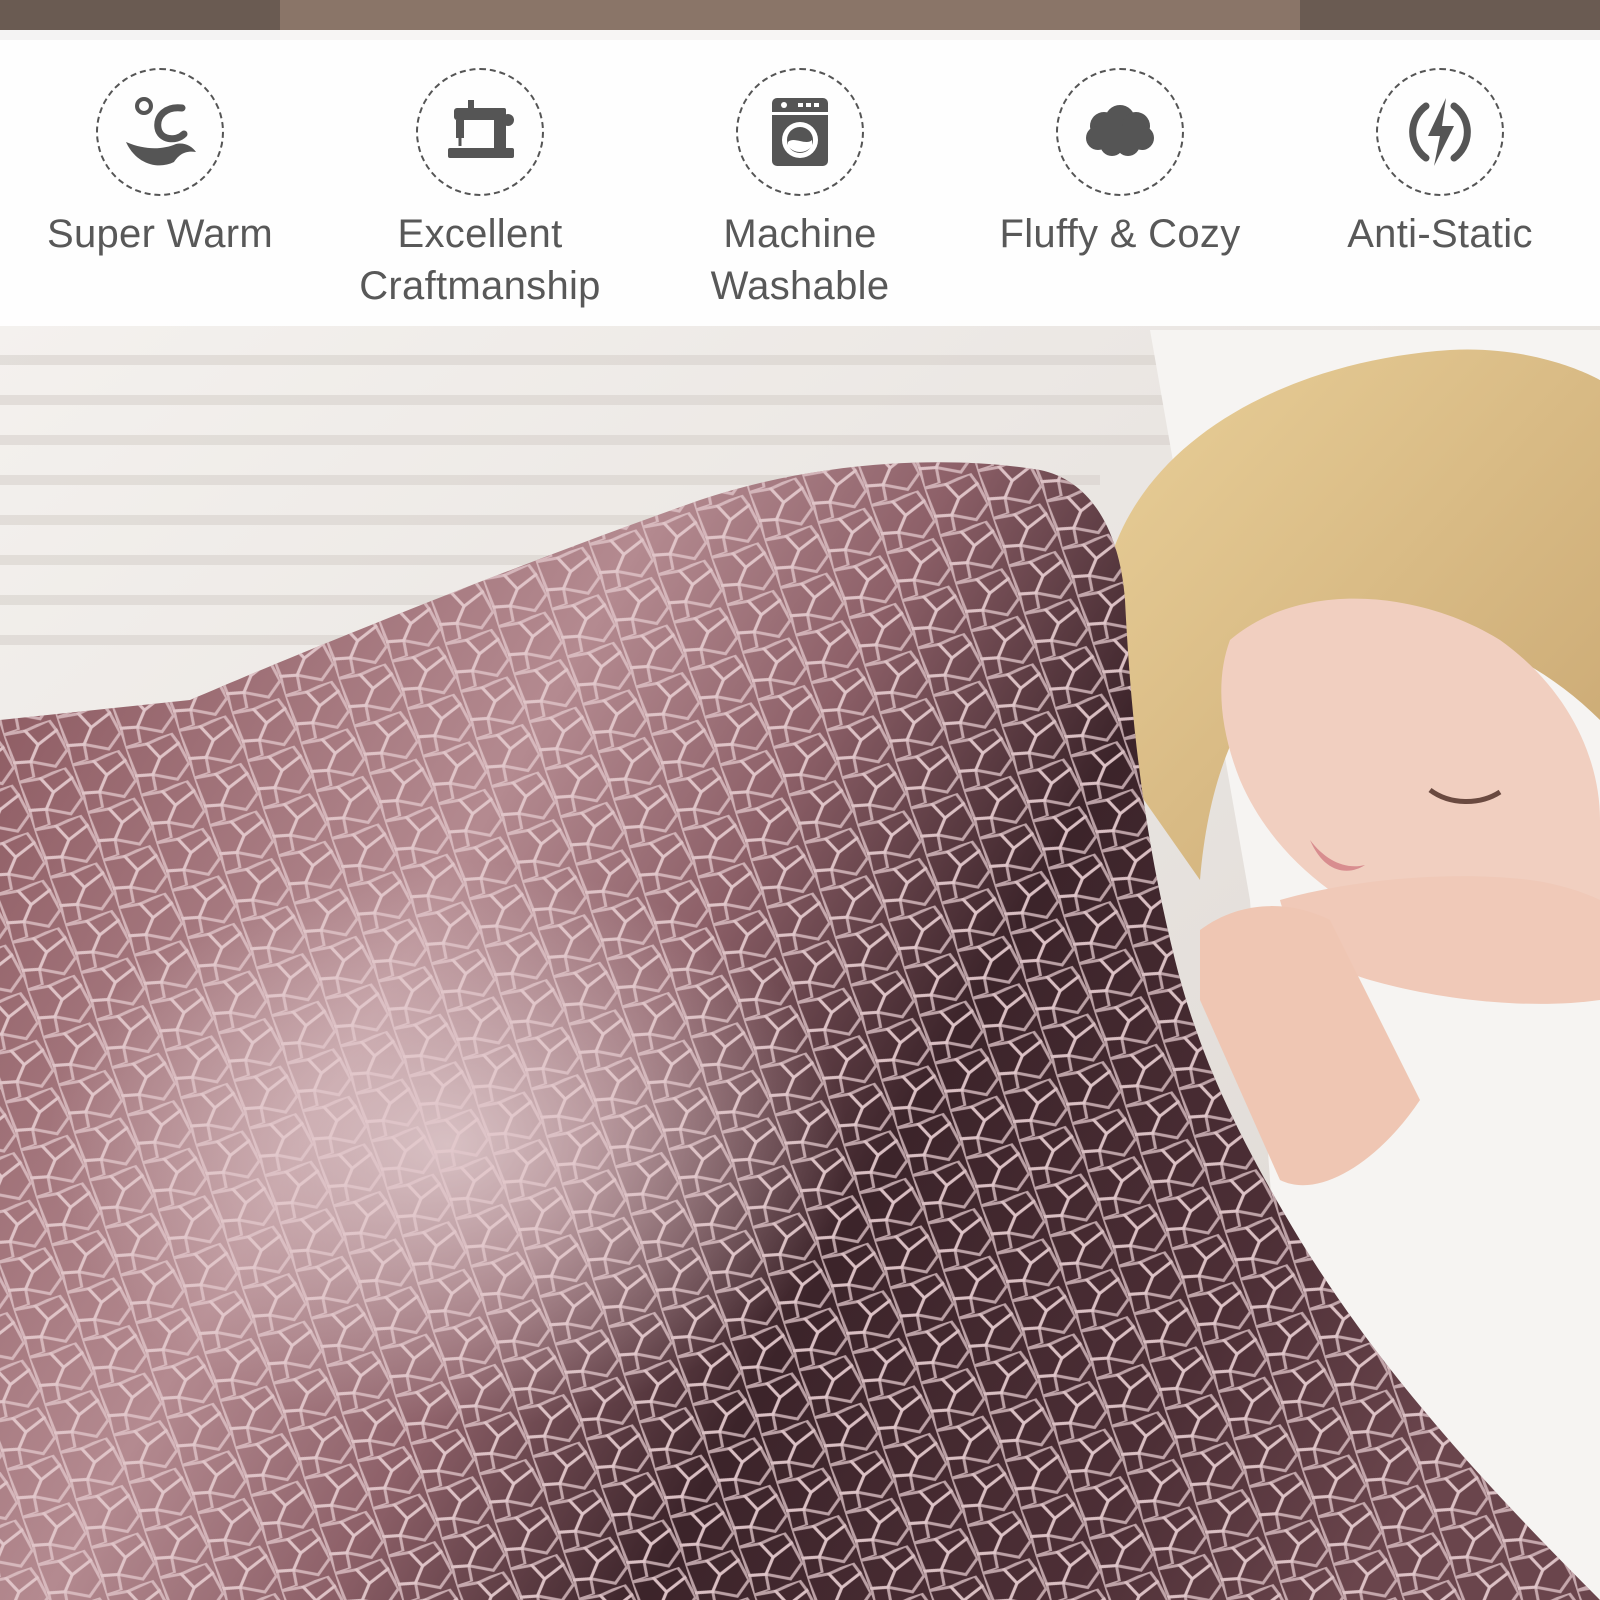 This screenshot has height=1600, width=1600. I want to click on feature-fluffy-cozy: Fluffy & Cozy, so click(1120, 164).